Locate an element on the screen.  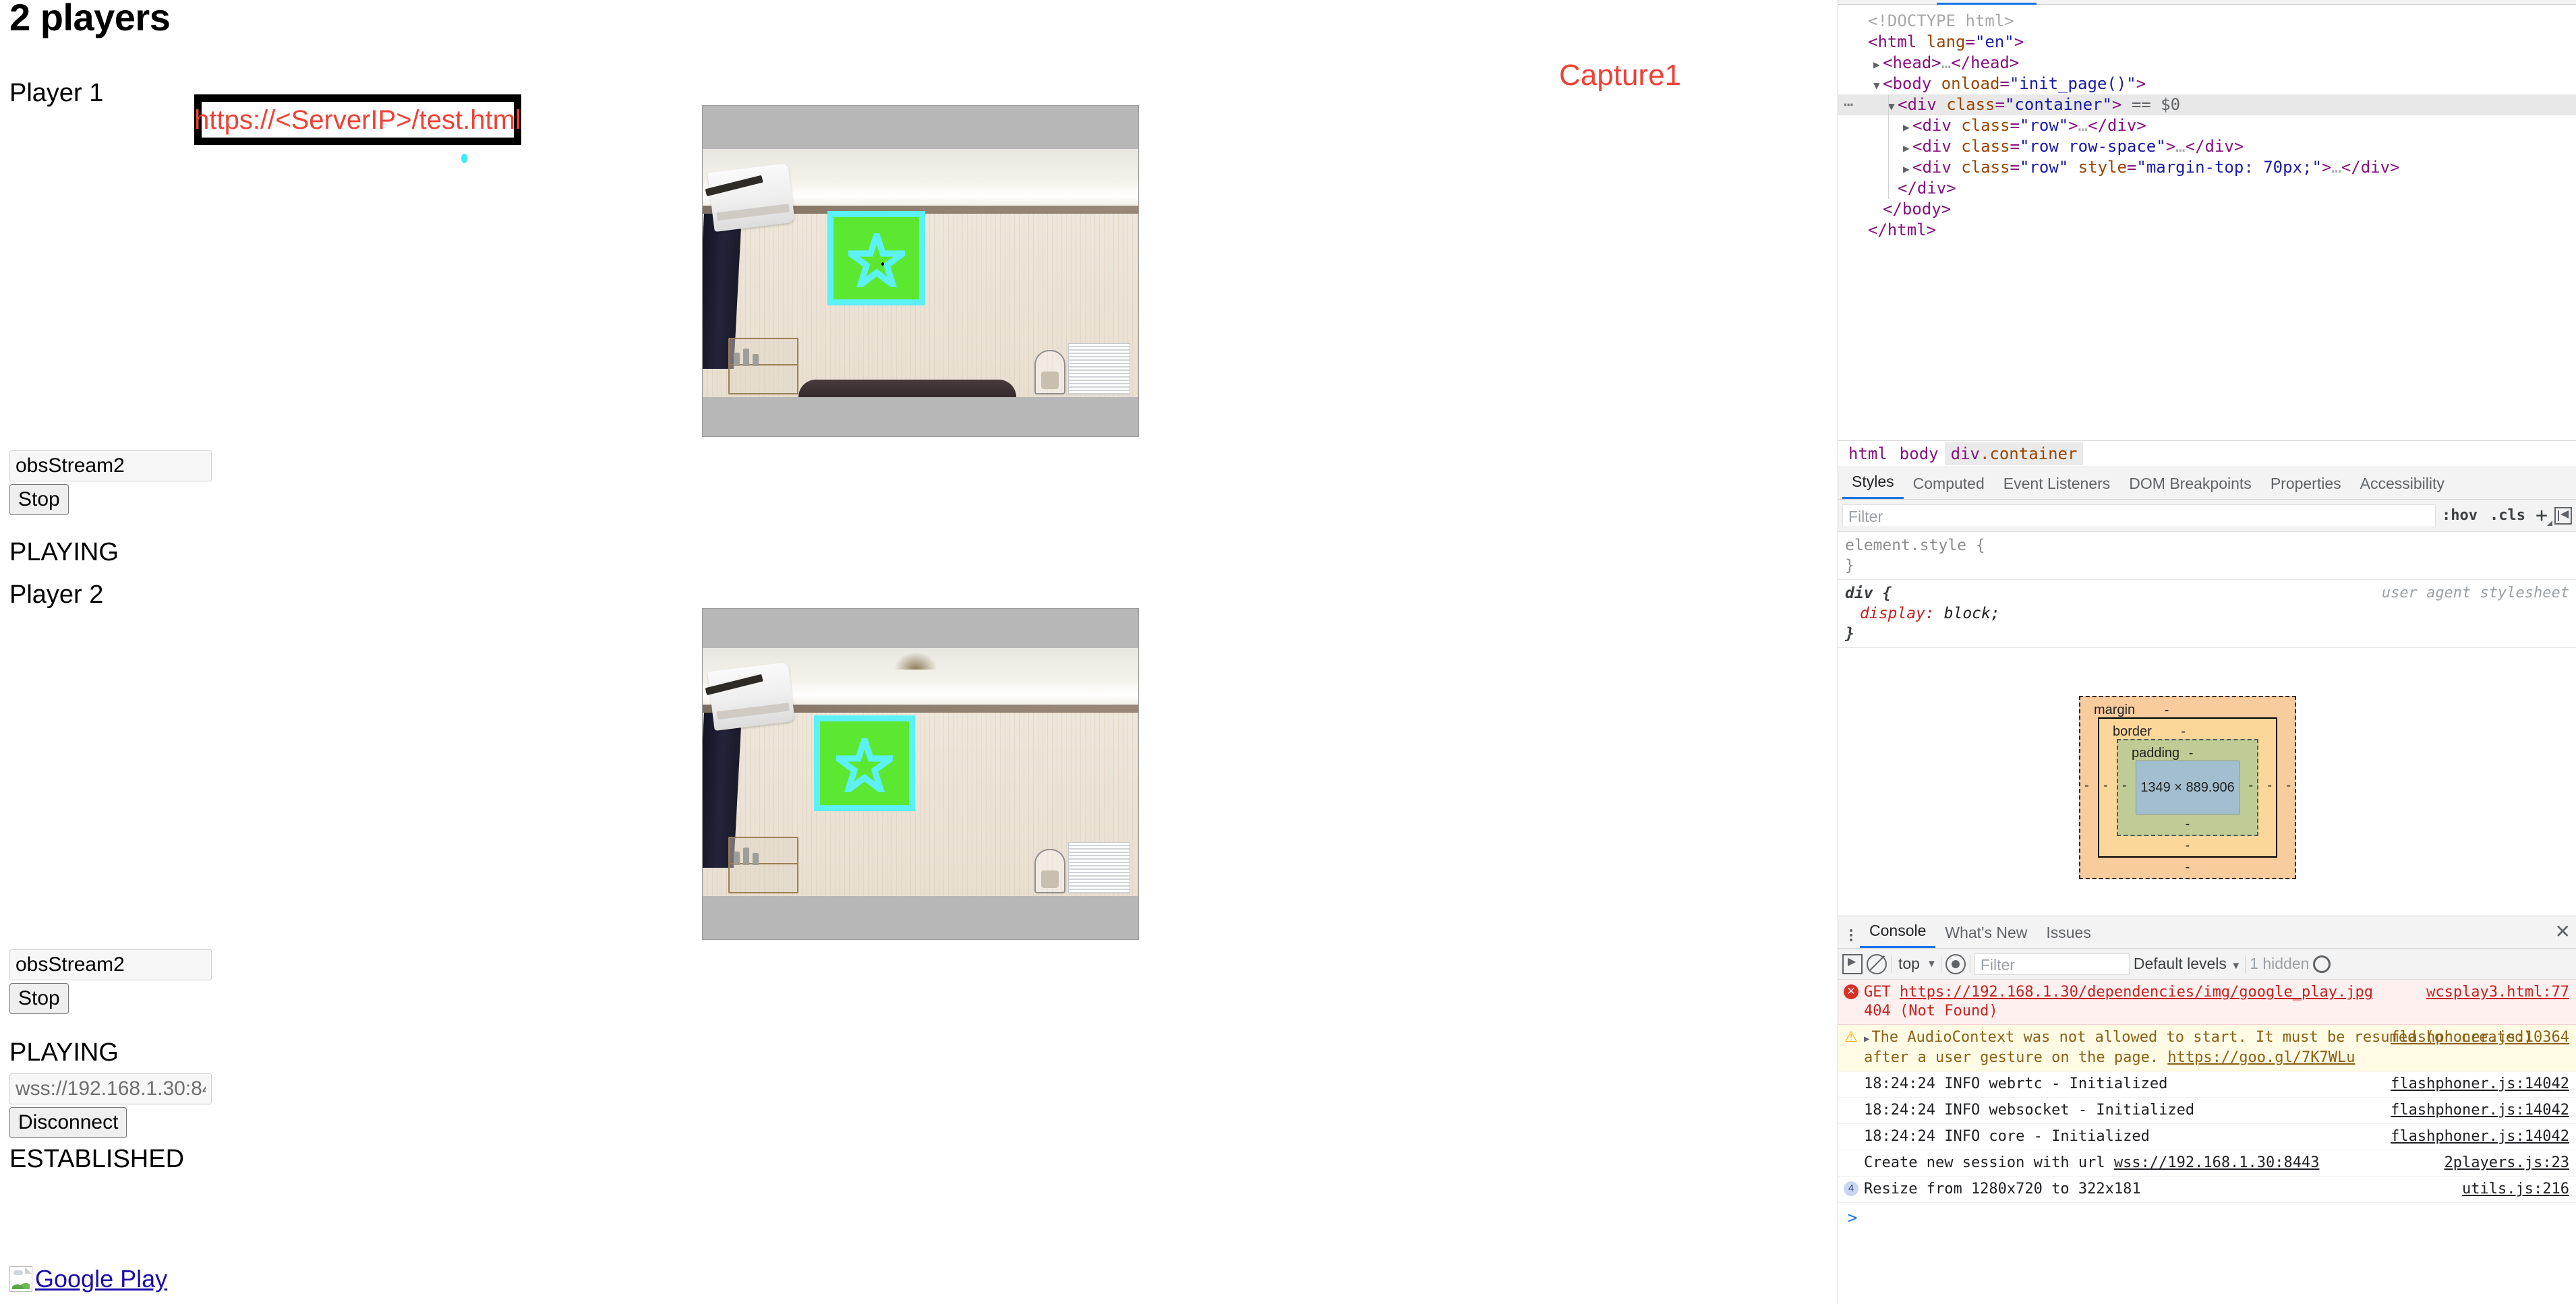
dom-node-row: <head>…</head> is located at coordinates (2207, 63).